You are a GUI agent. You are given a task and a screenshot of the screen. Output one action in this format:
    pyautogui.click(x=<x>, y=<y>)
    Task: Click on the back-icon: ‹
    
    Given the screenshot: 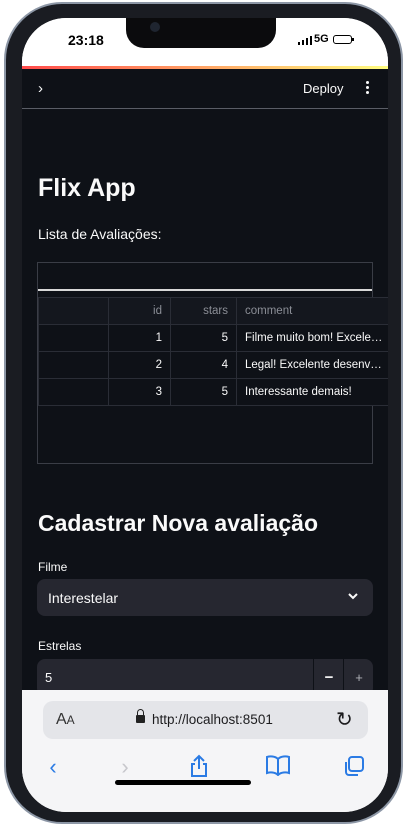 What is the action you would take?
    pyautogui.click(x=53, y=767)
    